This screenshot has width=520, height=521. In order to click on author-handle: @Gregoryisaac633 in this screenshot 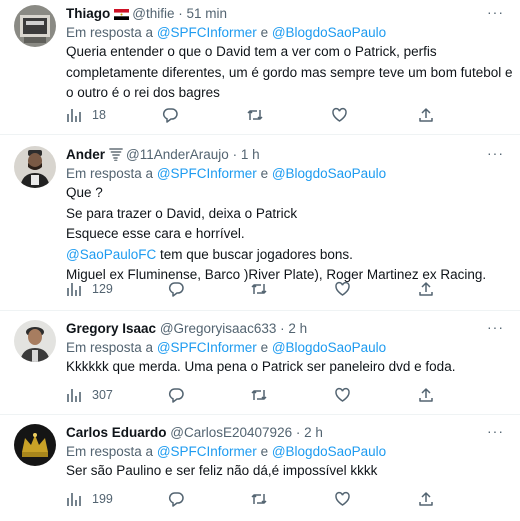, I will do `click(218, 328)`.